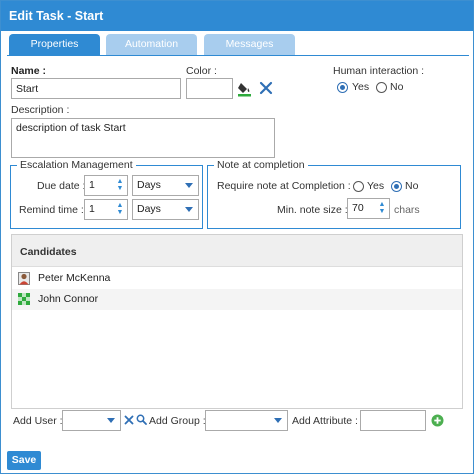  Describe the element at coordinates (143, 138) in the screenshot. I see `description-textarea: description of task Start` at that location.